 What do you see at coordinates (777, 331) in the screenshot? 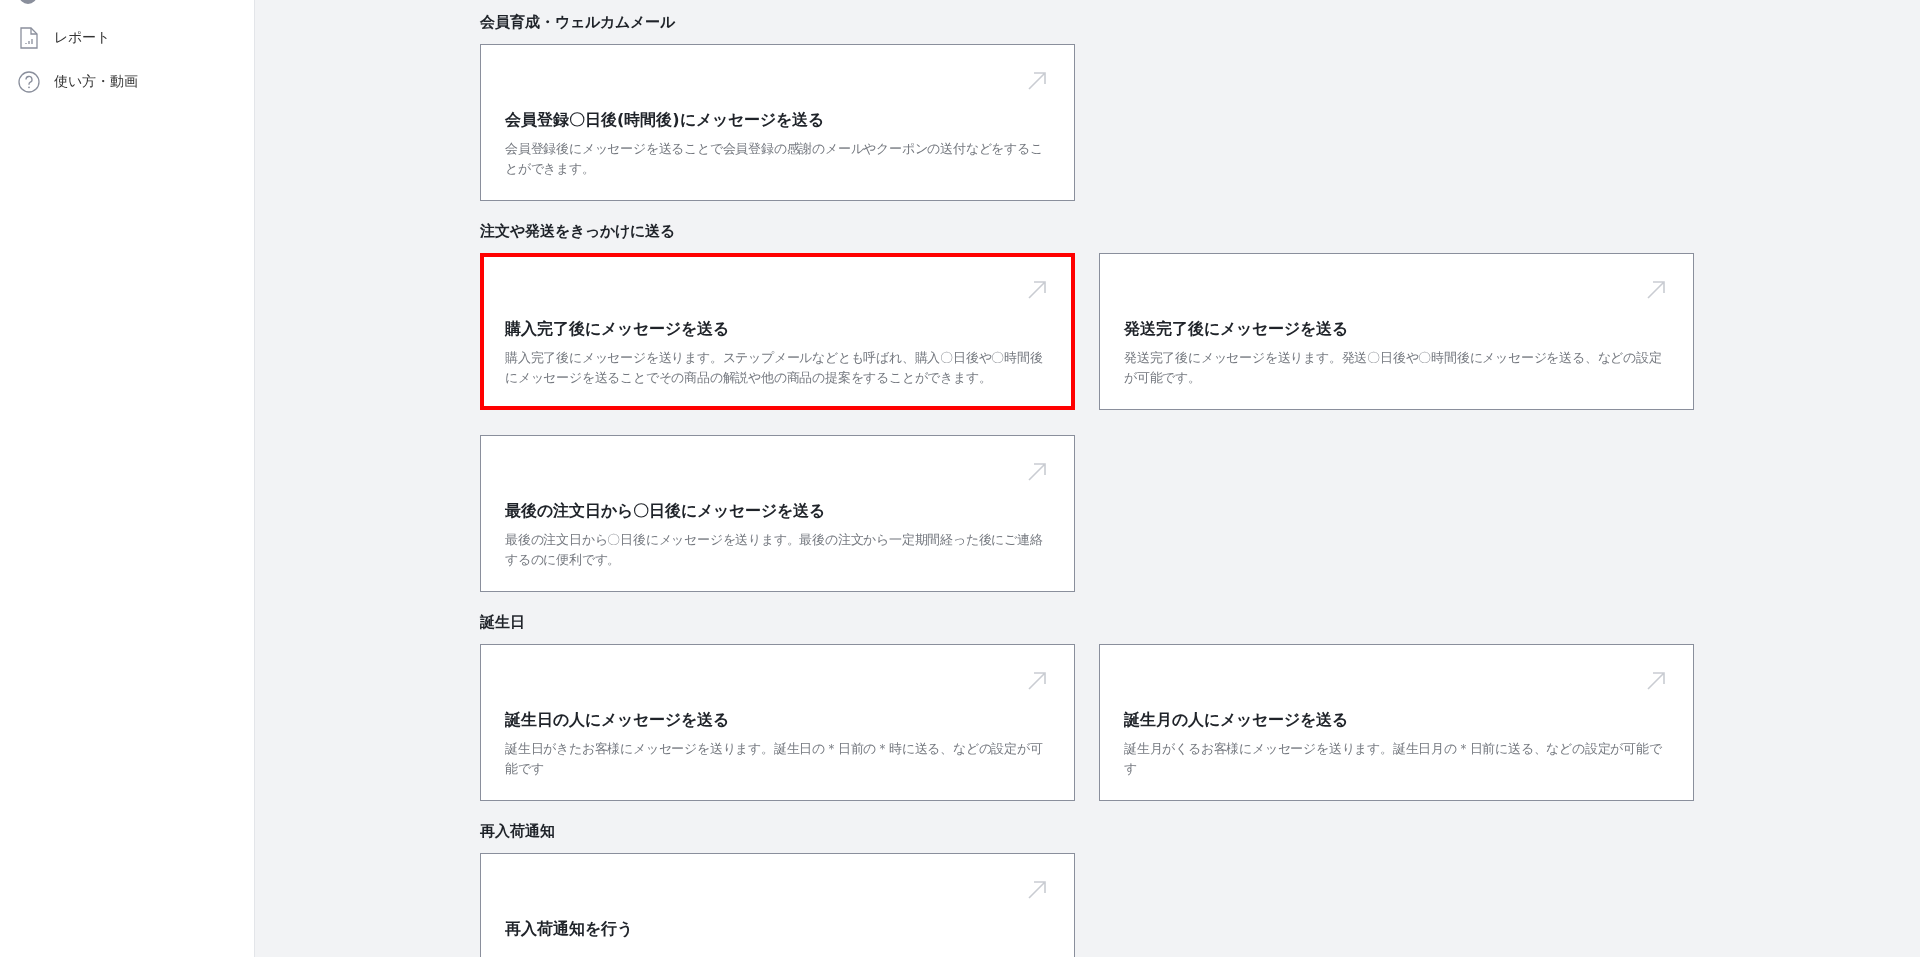
I see `message-card: 購入完了後にメッセージを送る 購入完了後にメッセージを送ります。ステップメールなどとも呼ばれ、購入〇日後や〇時間後にメッセージを送ることでその商品の解説や他の商品の提案をすることができます。` at bounding box center [777, 331].